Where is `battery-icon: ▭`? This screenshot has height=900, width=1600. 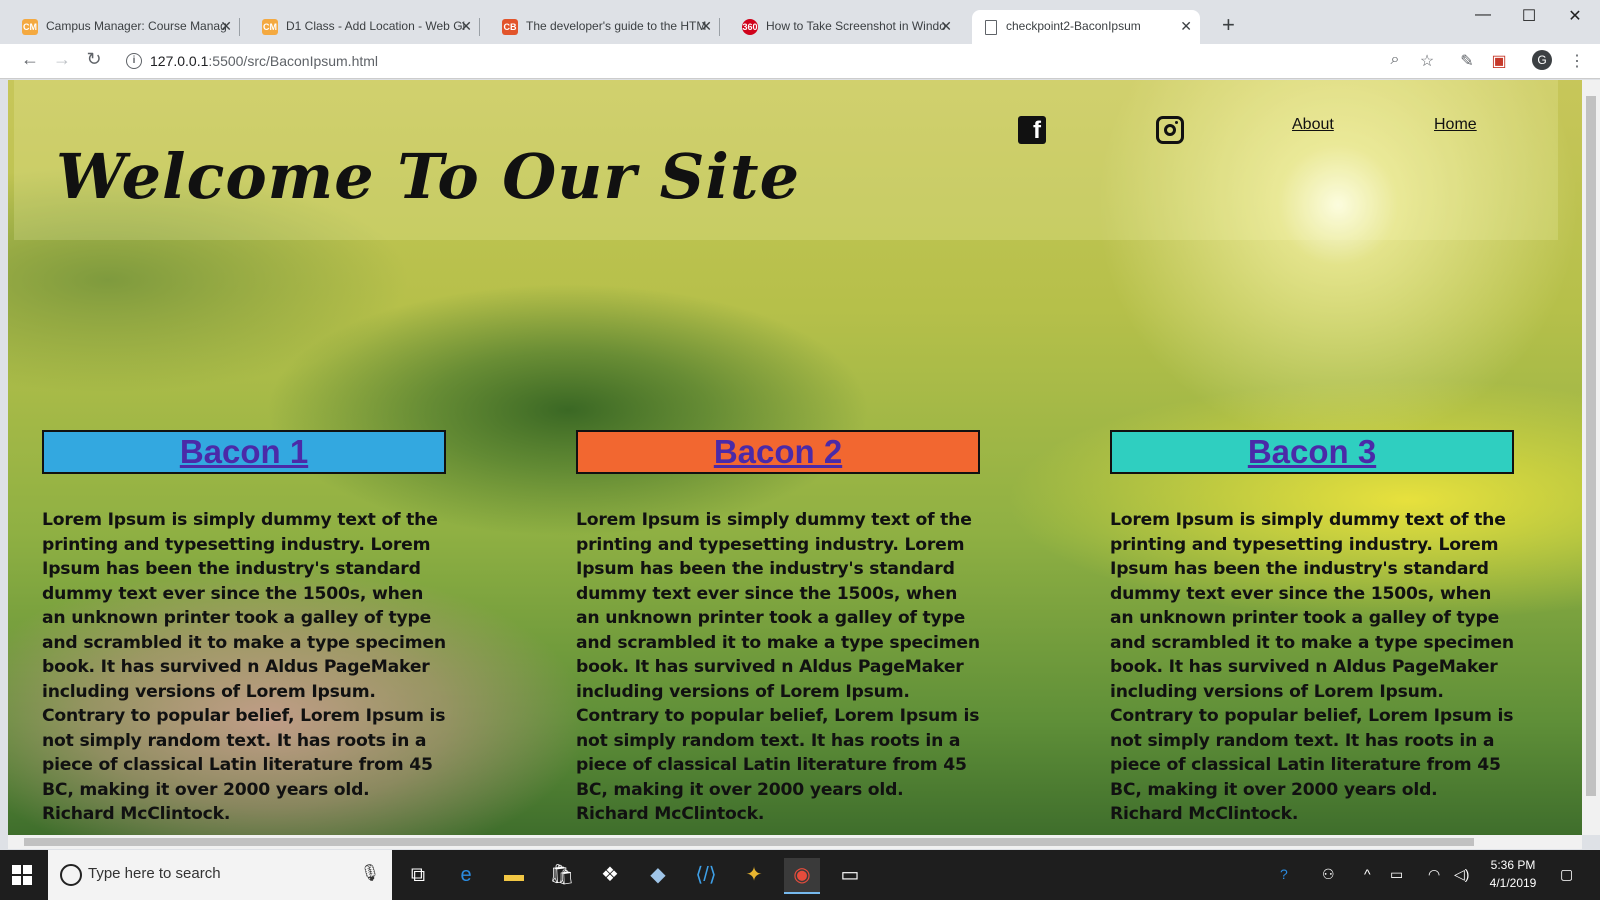
battery-icon: ▭ is located at coordinates (1396, 874).